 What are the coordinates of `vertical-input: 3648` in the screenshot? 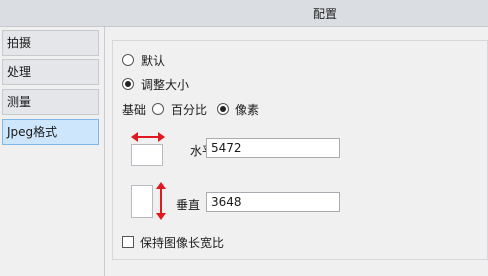 It's located at (273, 202).